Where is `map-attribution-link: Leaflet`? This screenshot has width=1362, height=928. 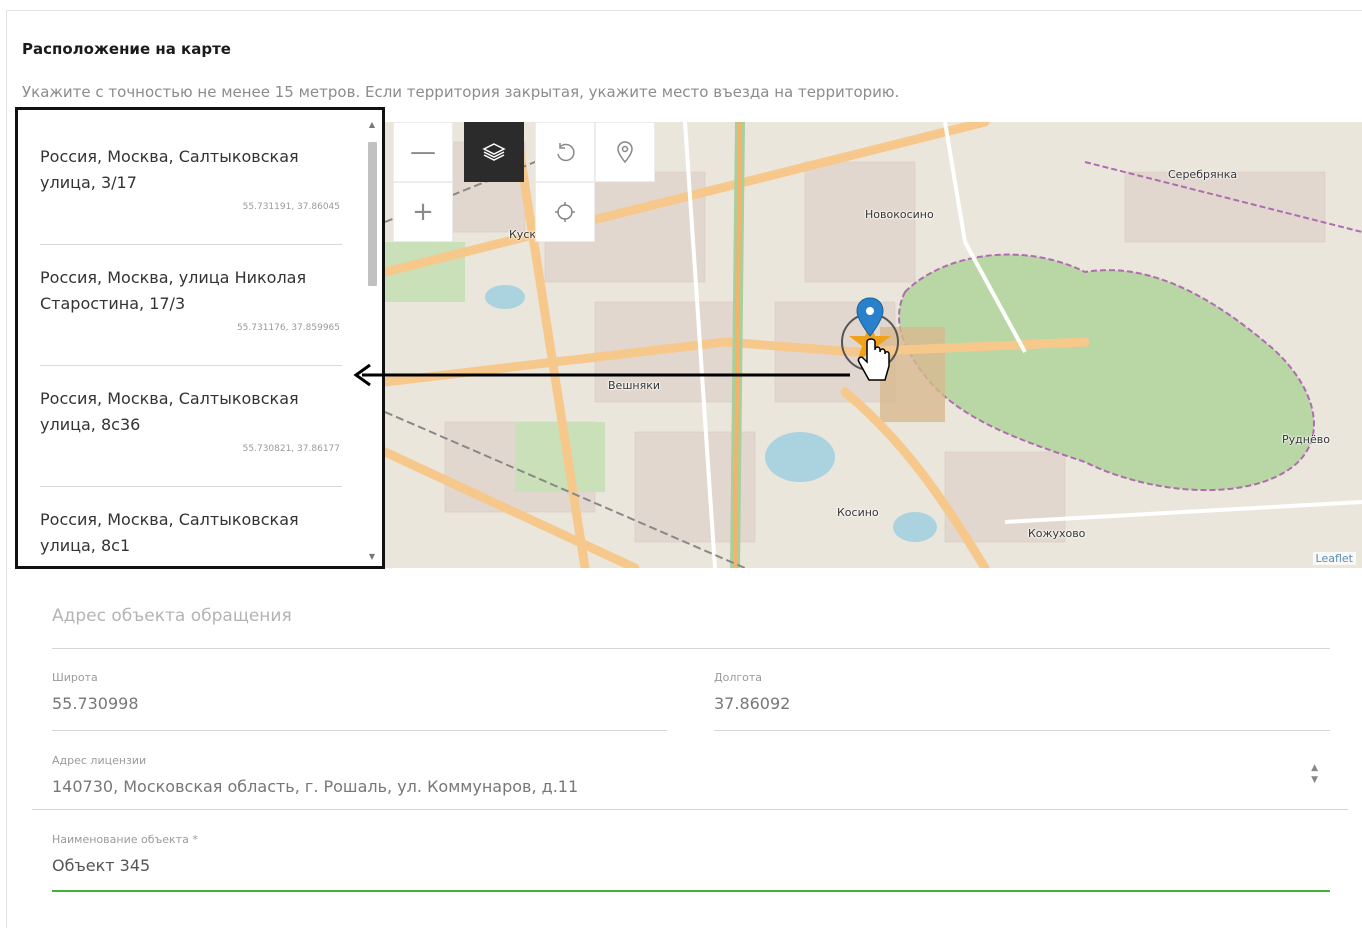 map-attribution-link: Leaflet is located at coordinates (1334, 558).